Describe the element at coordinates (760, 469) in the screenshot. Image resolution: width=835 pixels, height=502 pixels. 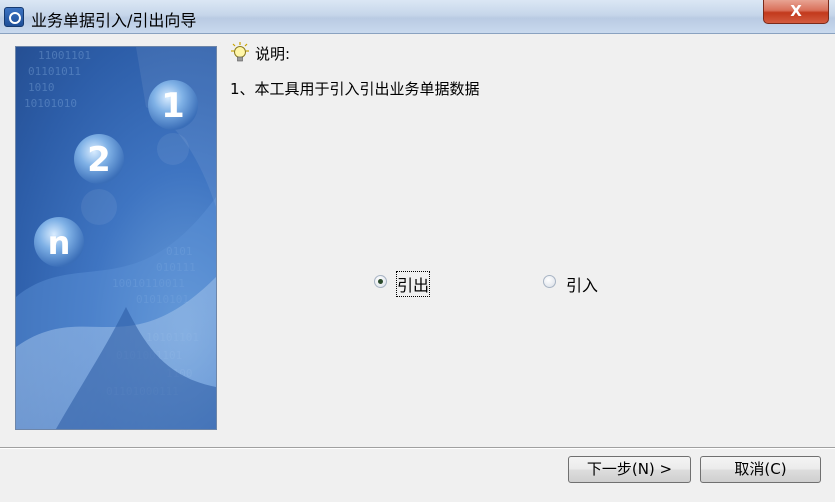
I see `cancel-button: 取消(C)` at that location.